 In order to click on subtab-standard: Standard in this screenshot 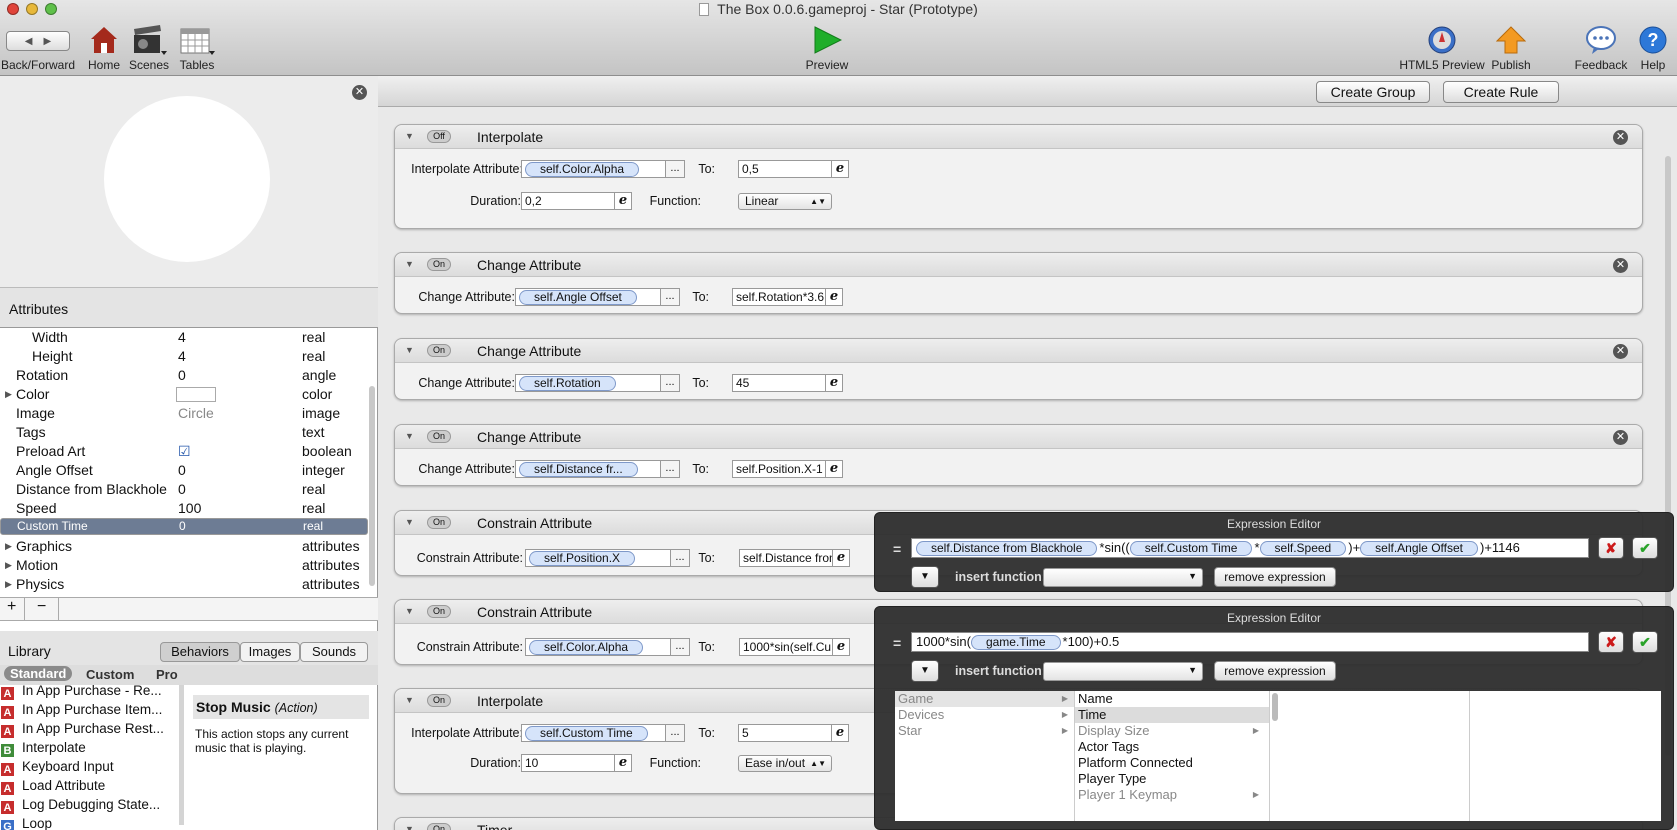, I will do `click(38, 673)`.